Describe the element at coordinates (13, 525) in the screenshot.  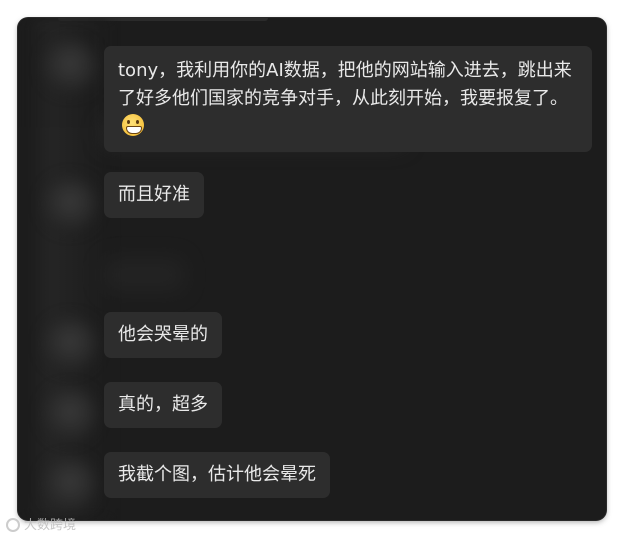
I see `weibo-logo-icon` at that location.